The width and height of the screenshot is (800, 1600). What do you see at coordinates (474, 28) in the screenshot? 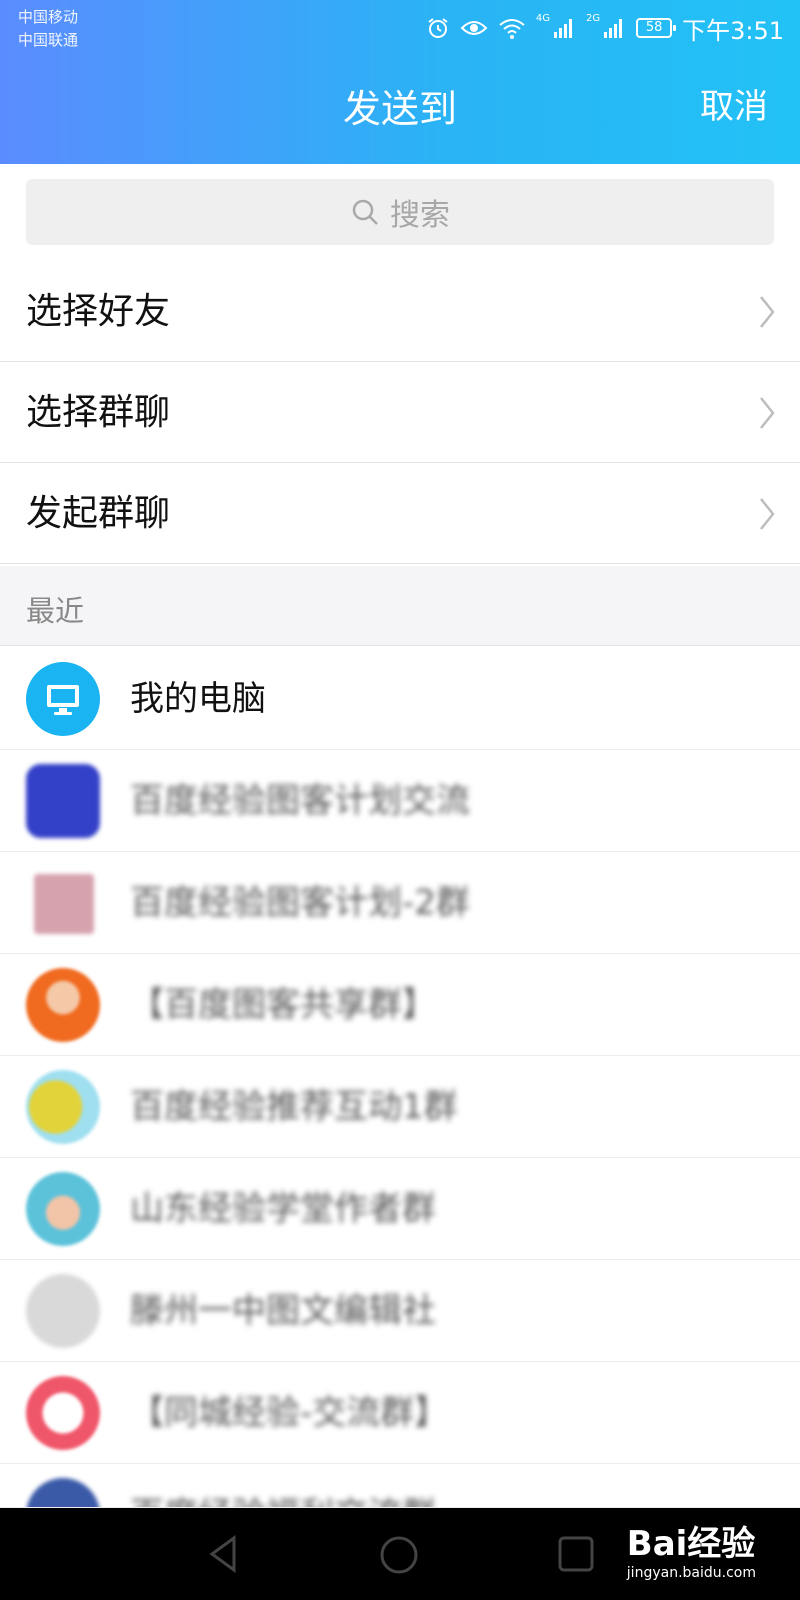
I see `eye-icon` at bounding box center [474, 28].